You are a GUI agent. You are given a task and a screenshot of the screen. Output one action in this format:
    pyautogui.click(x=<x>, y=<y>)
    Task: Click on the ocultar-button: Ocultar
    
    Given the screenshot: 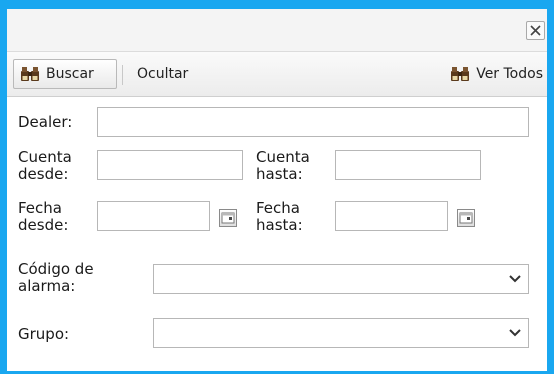 What is the action you would take?
    pyautogui.click(x=162, y=74)
    